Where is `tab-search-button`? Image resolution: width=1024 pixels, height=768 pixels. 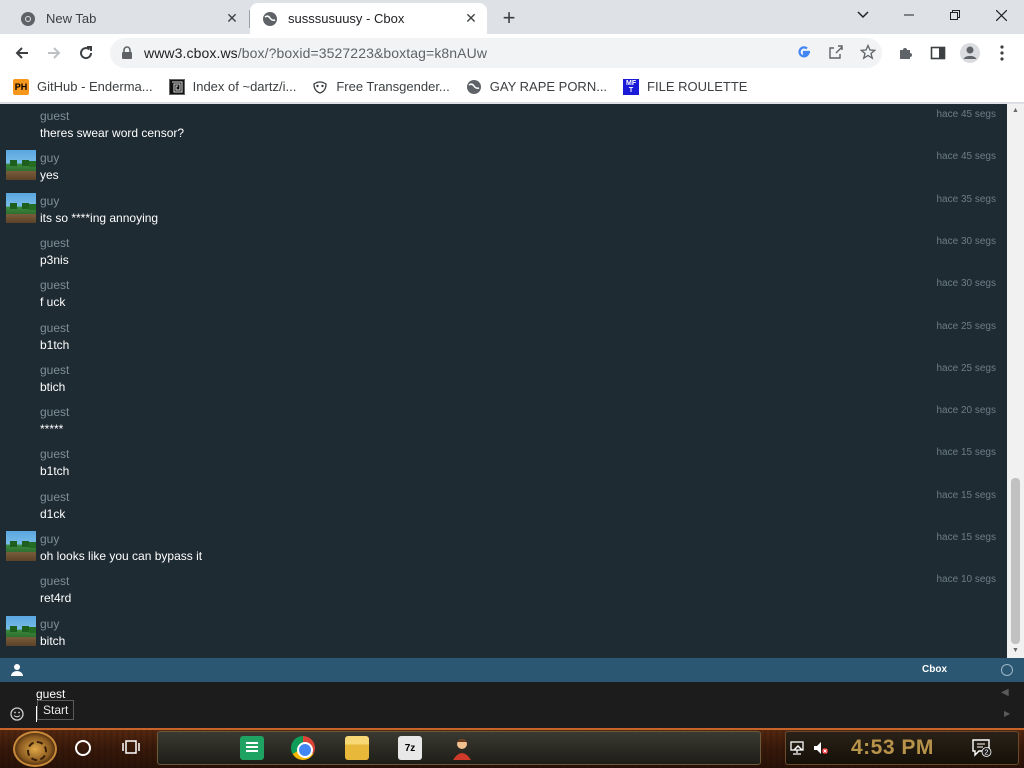
tab-search-button is located at coordinates (863, 15).